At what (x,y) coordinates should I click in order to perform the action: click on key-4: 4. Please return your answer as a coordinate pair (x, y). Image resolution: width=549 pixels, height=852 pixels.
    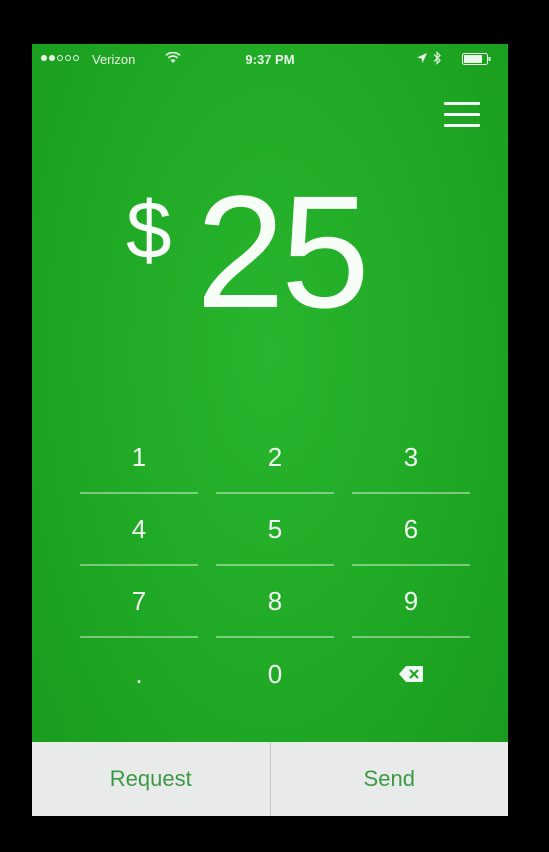
    Looking at the image, I should click on (139, 530).